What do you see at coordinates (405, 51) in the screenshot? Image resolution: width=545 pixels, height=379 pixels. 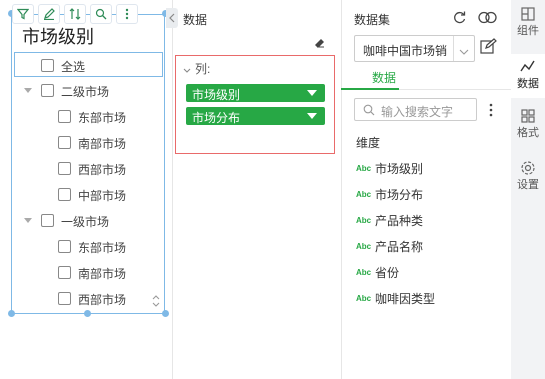 I see `dataset-select-value: 咖啡中国市场销` at bounding box center [405, 51].